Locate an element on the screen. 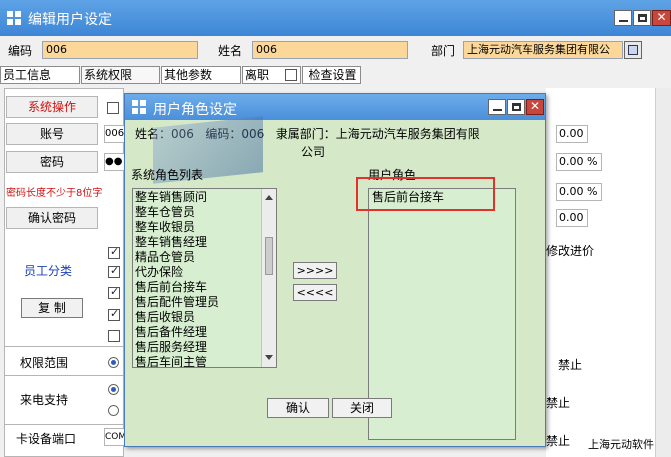 The image size is (671, 457). code-field: 006 is located at coordinates (120, 50).